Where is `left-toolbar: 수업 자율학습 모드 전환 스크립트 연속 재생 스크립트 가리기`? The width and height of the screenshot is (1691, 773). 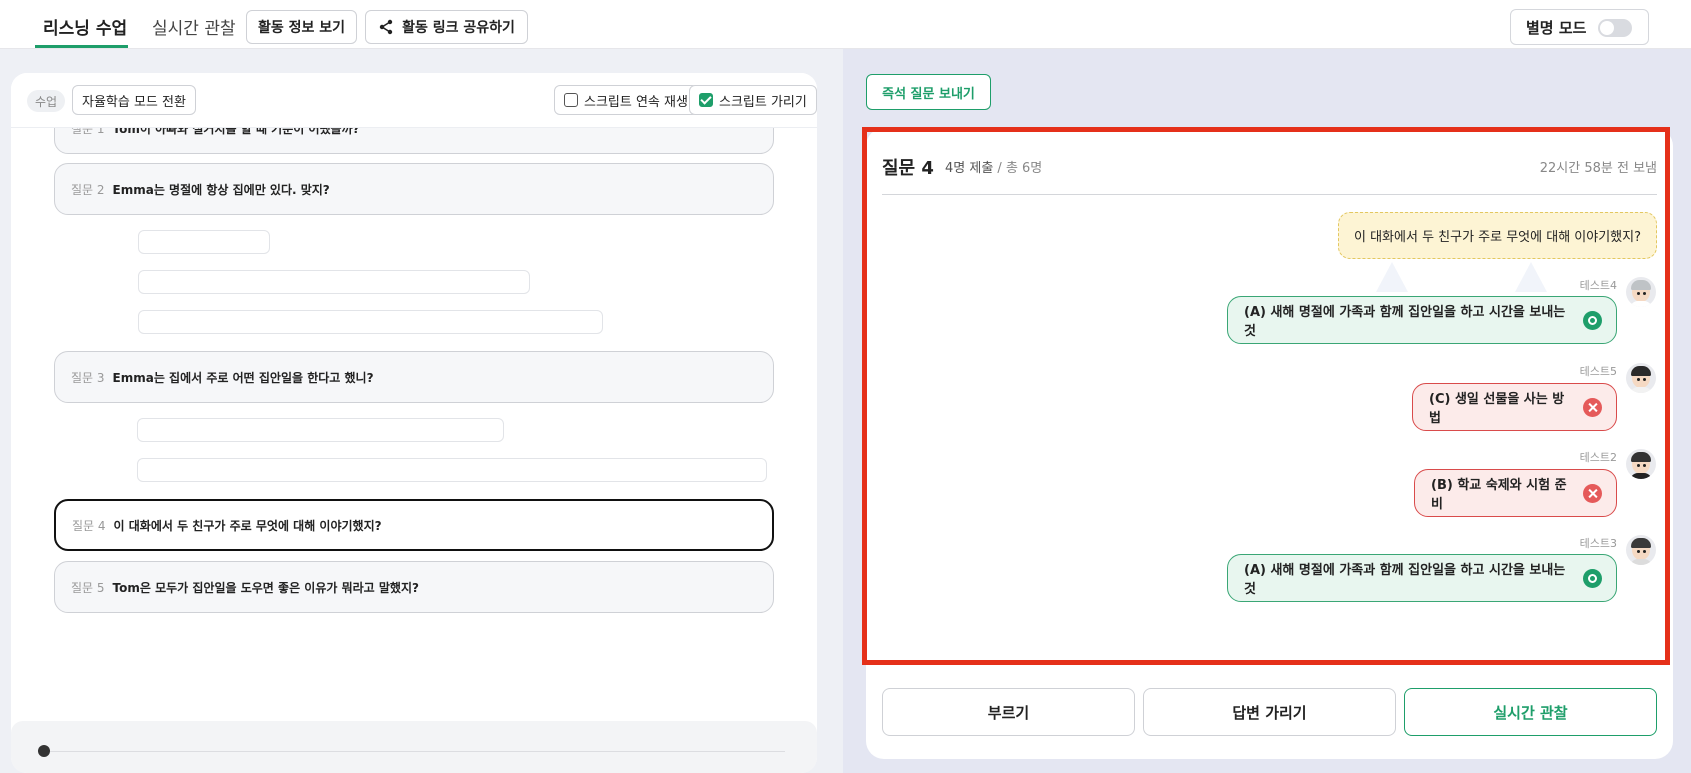 left-toolbar: 수업 자율학습 모드 전환 스크립트 연속 재생 스크립트 가리기 is located at coordinates (414, 100).